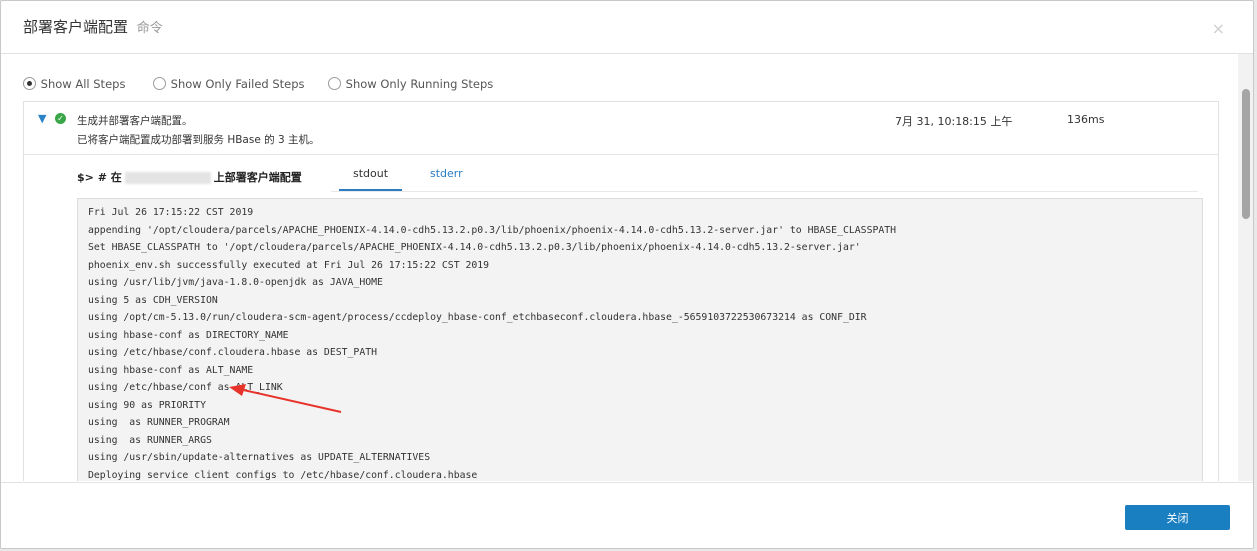 The image size is (1257, 551). I want to click on console-line: using hbase-conf as ALT_NAME, so click(171, 370).